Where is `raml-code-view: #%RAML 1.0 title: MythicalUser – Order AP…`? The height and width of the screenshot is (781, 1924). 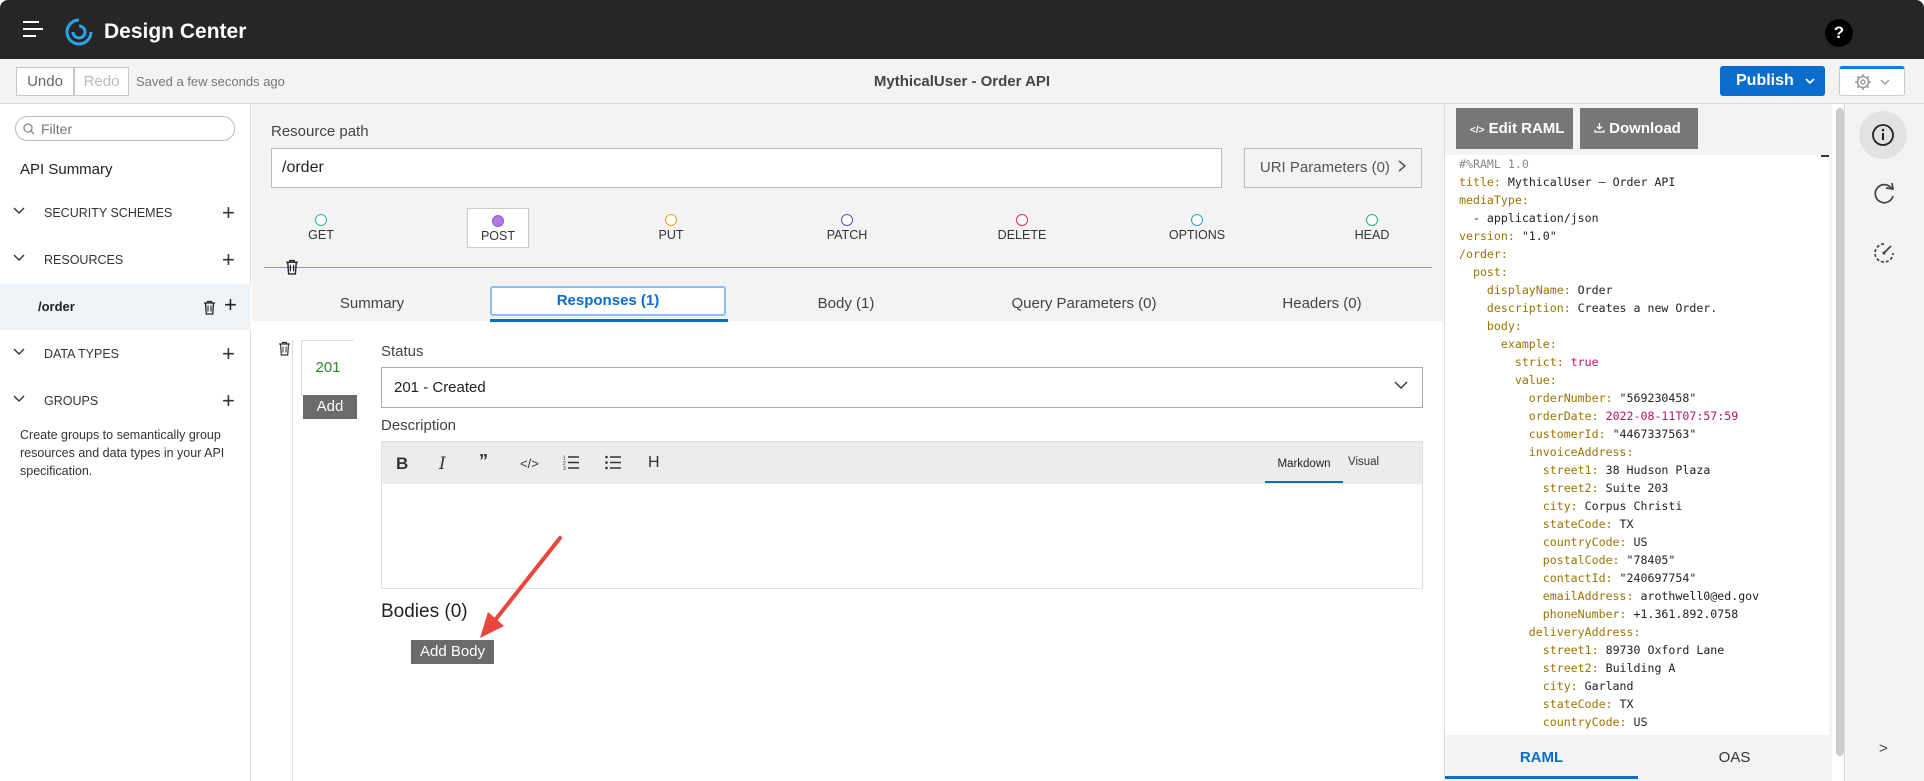
raml-code-view: #%RAML 1.0 title: MythicalUser – Order AP… is located at coordinates (1637, 445).